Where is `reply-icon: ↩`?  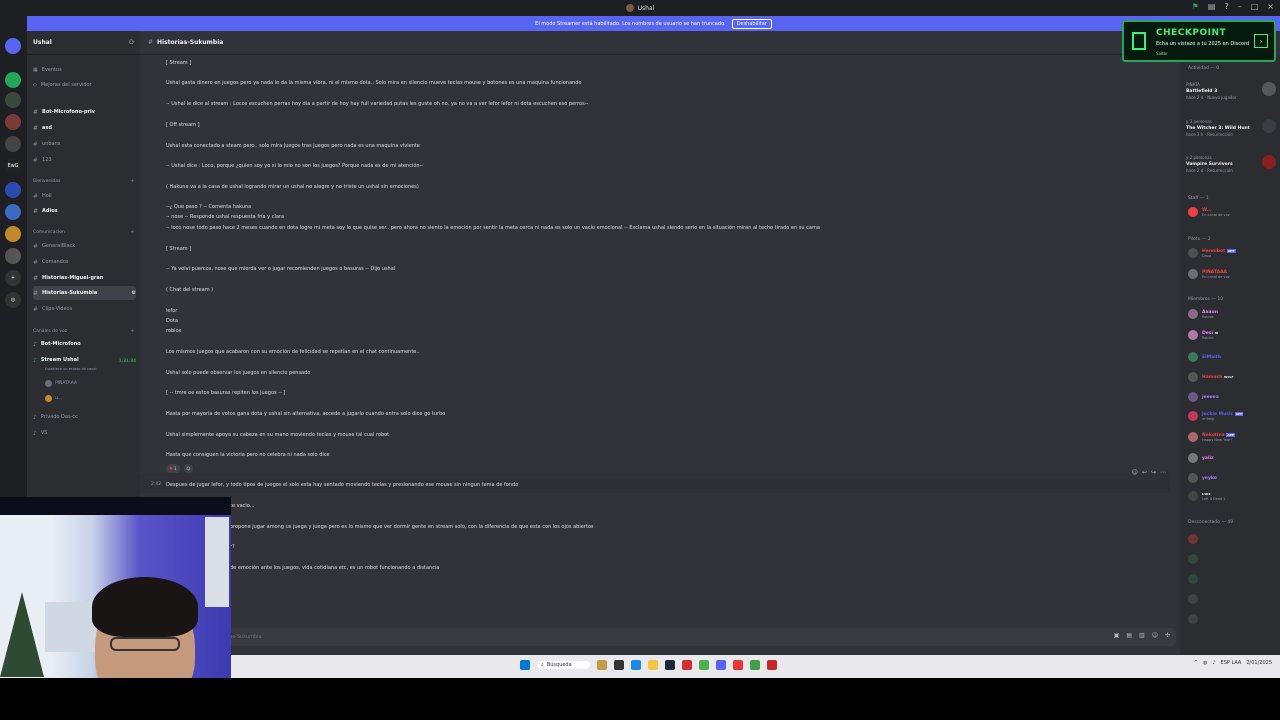 reply-icon: ↩ is located at coordinates (1144, 472).